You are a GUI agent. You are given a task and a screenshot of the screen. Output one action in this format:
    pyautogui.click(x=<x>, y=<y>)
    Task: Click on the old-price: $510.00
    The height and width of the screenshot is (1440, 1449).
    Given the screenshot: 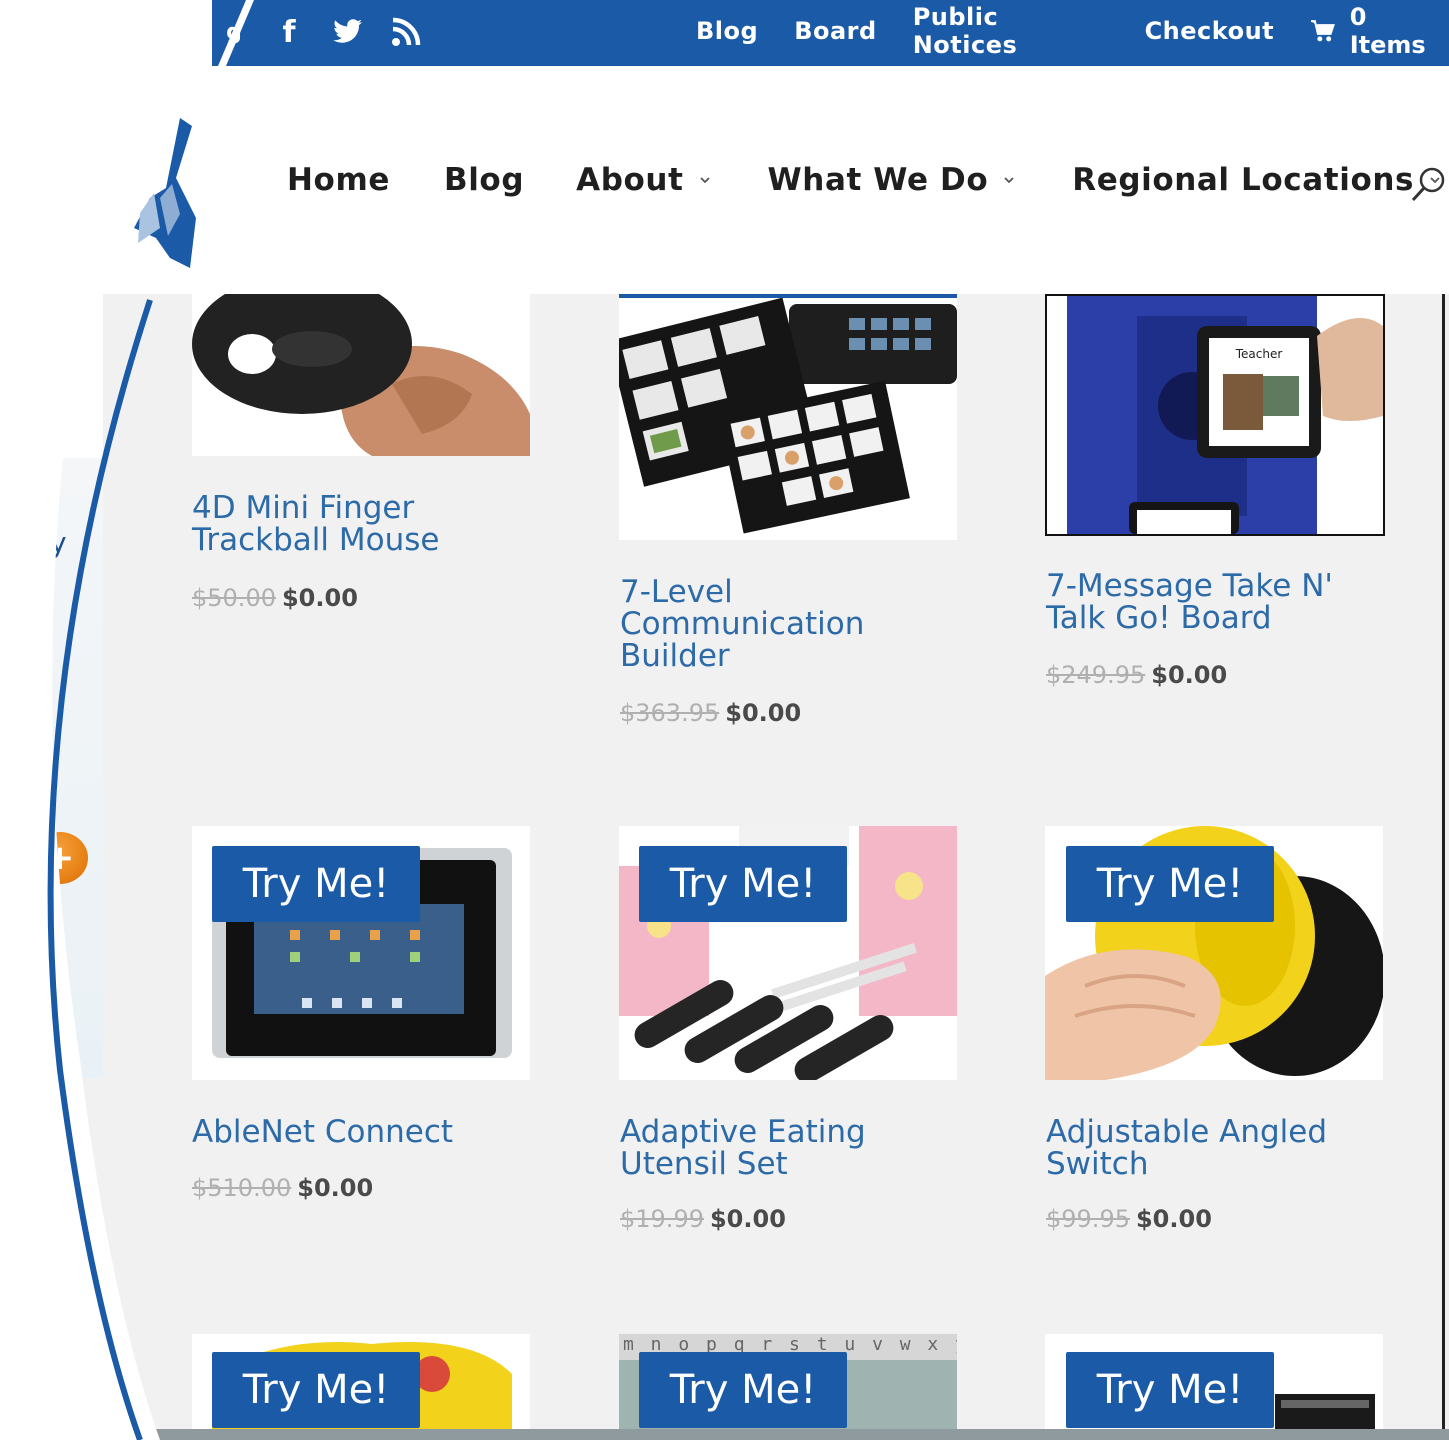 What is the action you would take?
    pyautogui.click(x=242, y=1188)
    